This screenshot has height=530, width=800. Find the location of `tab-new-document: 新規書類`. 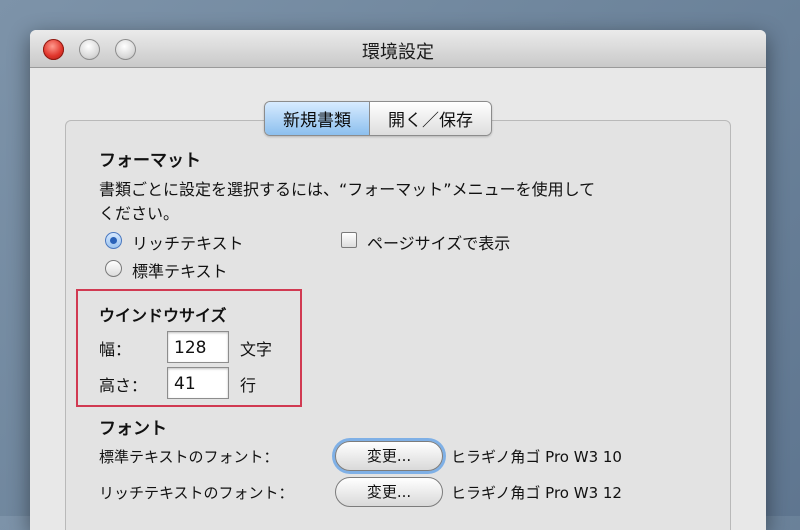

tab-new-document: 新規書類 is located at coordinates (317, 118).